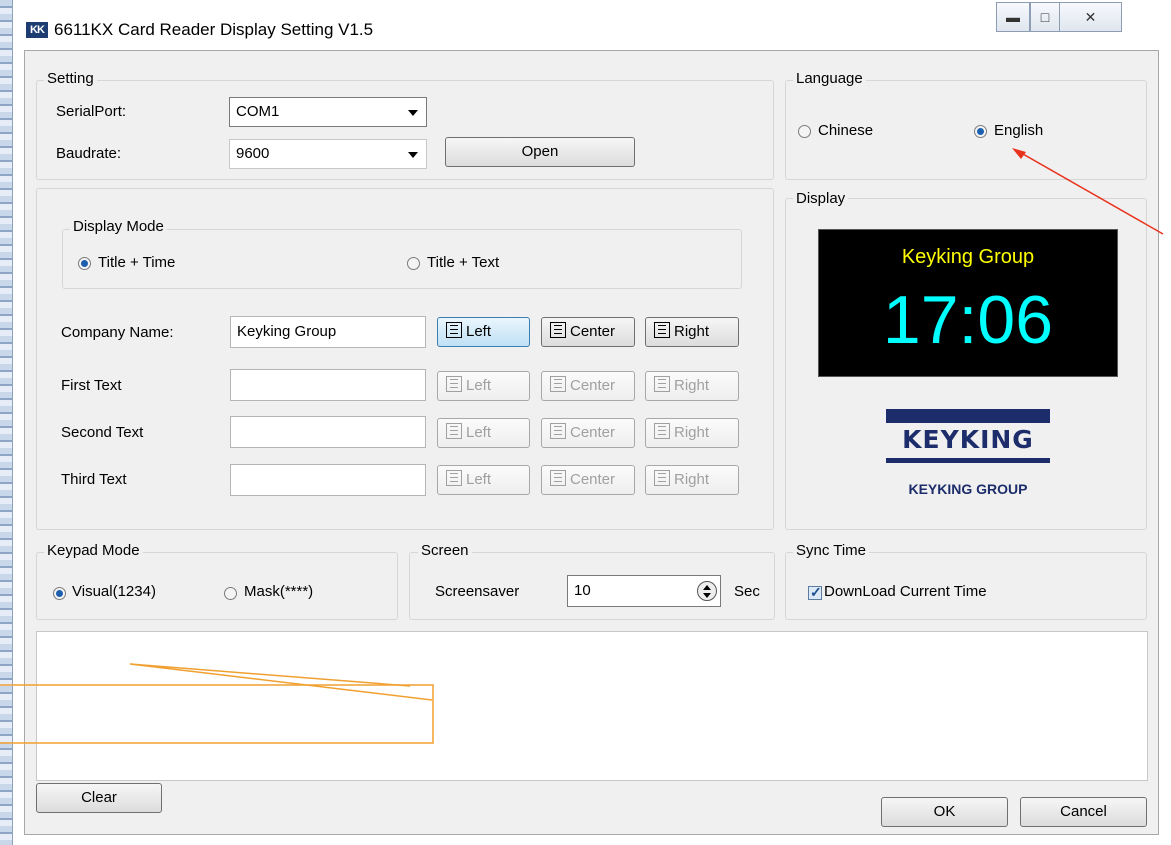 This screenshot has height=845, width=1171. I want to click on annotation-arrow-line, so click(1089, 192).